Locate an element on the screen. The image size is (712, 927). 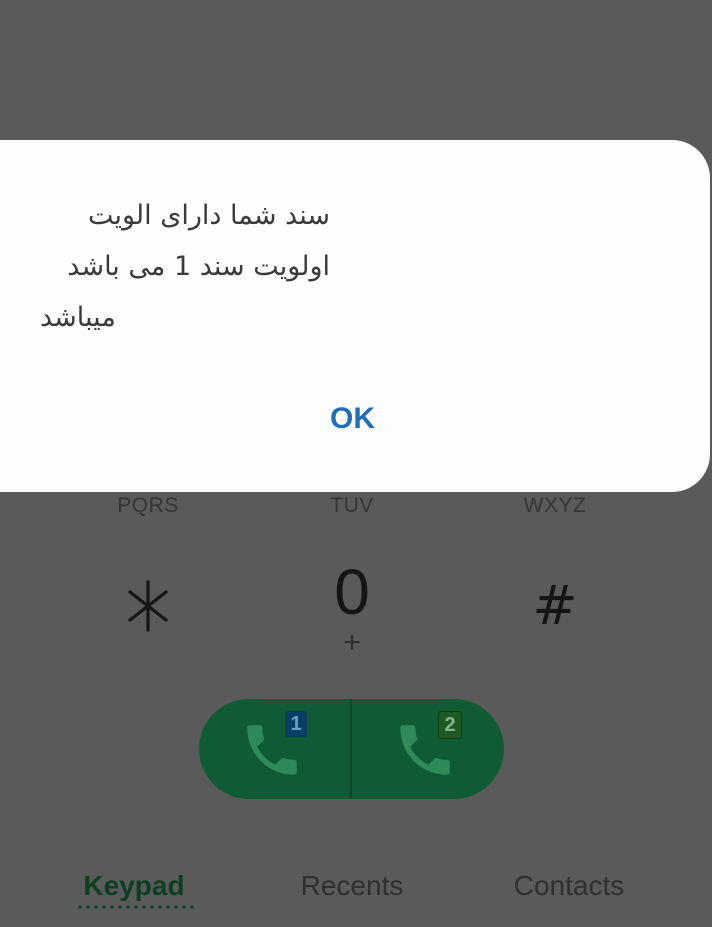
key-star is located at coordinates (148, 610).